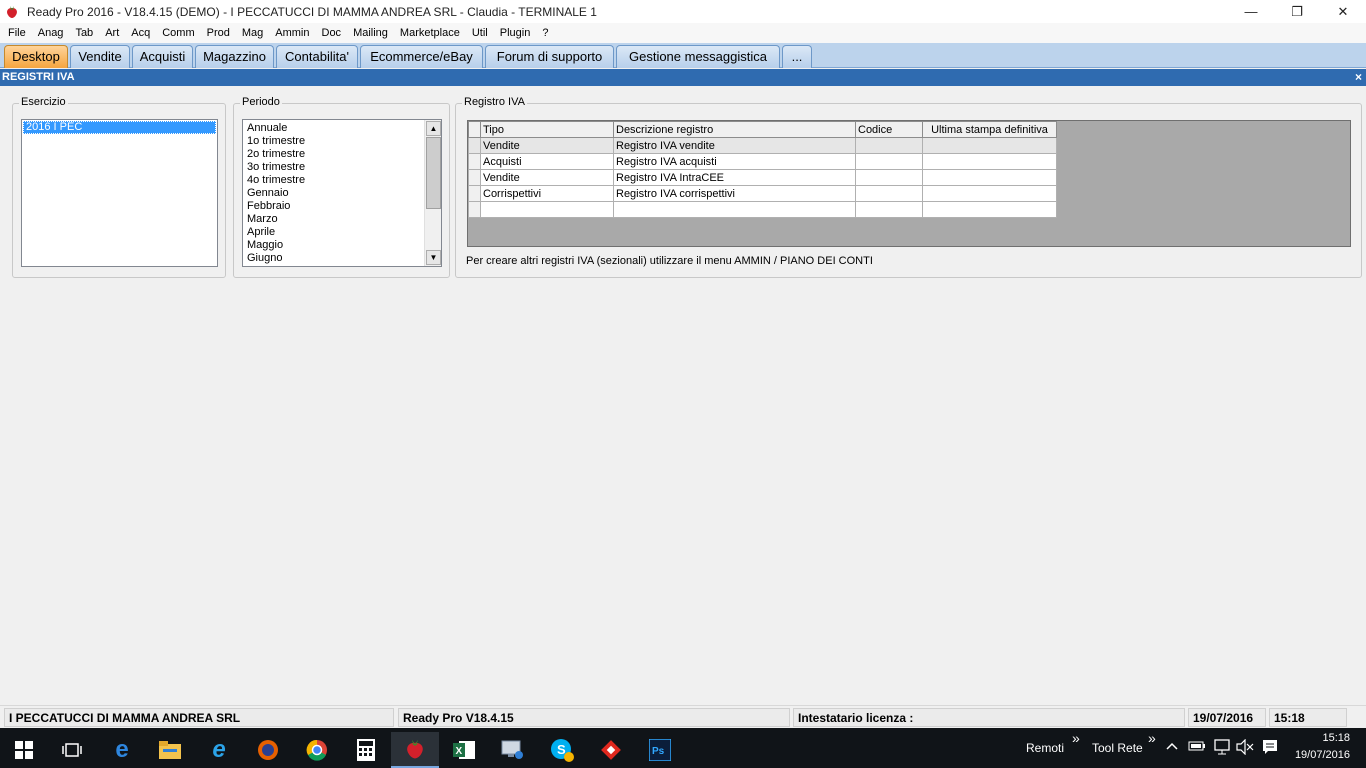 The height and width of the screenshot is (768, 1366). Describe the element at coordinates (343, 154) in the screenshot. I see `periodo-item-2trim: 2o trimestre` at that location.